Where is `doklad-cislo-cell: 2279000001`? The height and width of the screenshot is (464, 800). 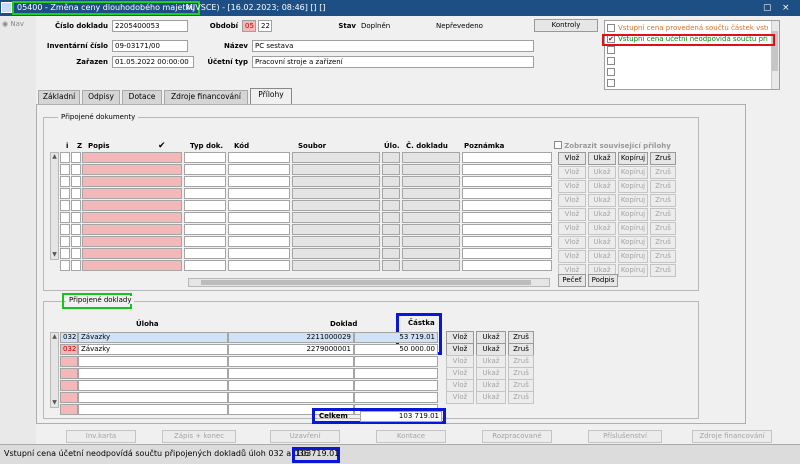 doklad-cislo-cell: 2279000001 is located at coordinates (291, 349).